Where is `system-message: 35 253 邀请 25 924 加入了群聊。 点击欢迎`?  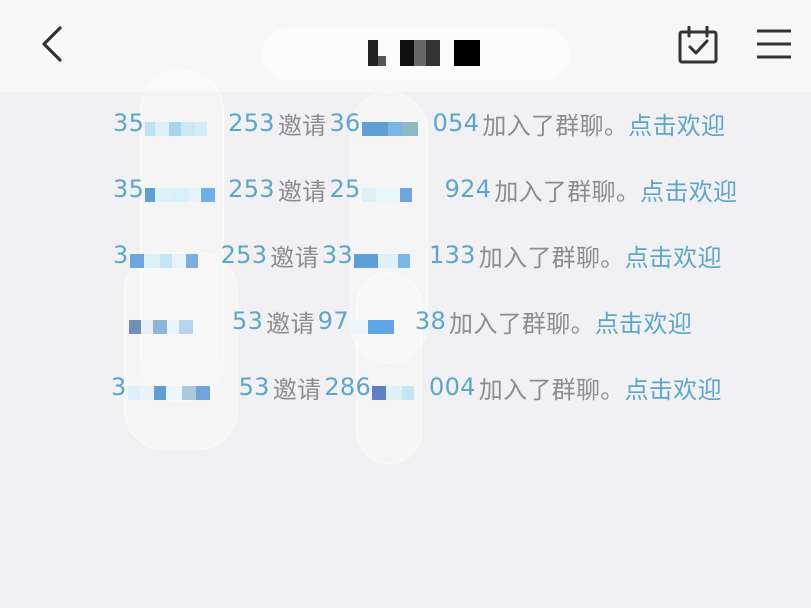 system-message: 35 253 邀请 25 924 加入了群聊。 点击欢迎 is located at coordinates (425, 189).